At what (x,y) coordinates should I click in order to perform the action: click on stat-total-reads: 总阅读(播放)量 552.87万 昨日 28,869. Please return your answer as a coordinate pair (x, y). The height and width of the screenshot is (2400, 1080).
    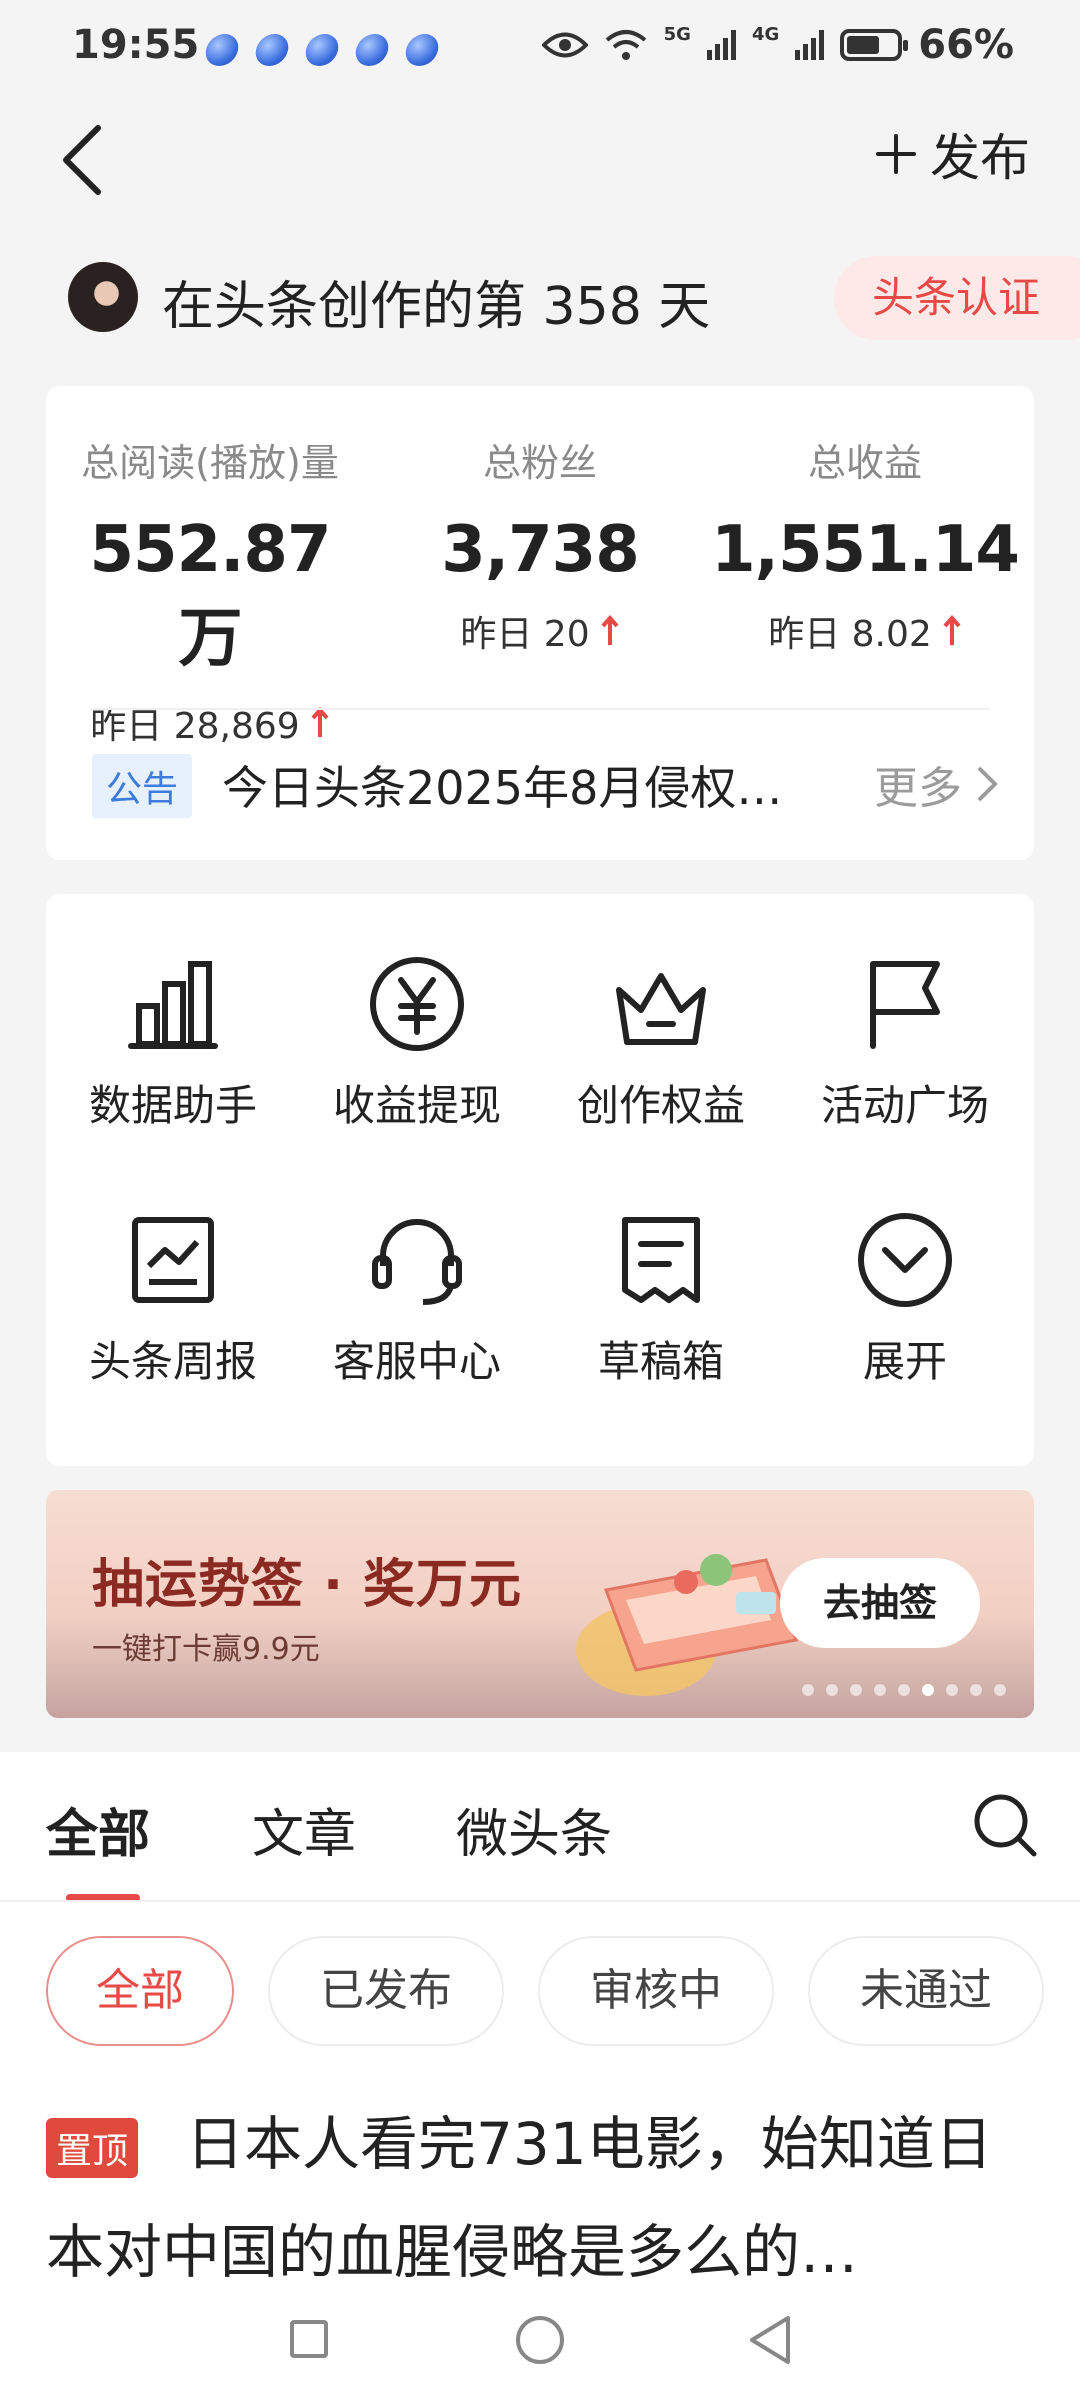
    Looking at the image, I should click on (210, 590).